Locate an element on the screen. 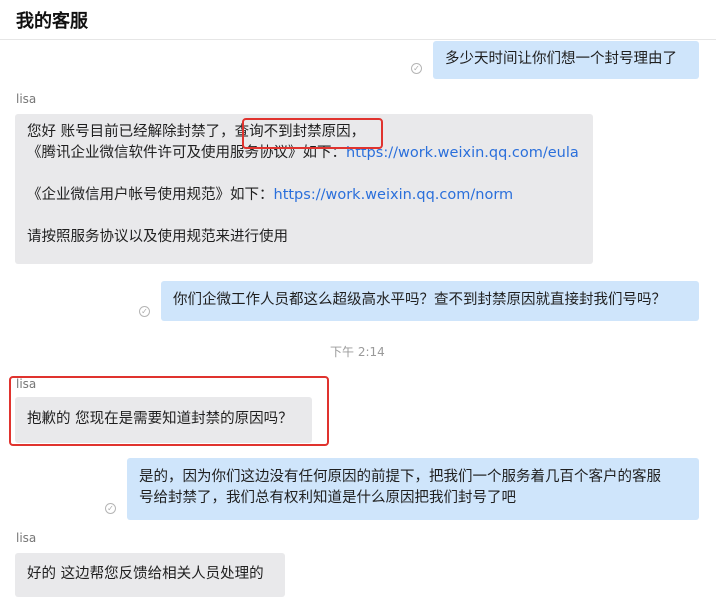 This screenshot has height=602, width=716. chat-title: 我的客服 is located at coordinates (52, 21).